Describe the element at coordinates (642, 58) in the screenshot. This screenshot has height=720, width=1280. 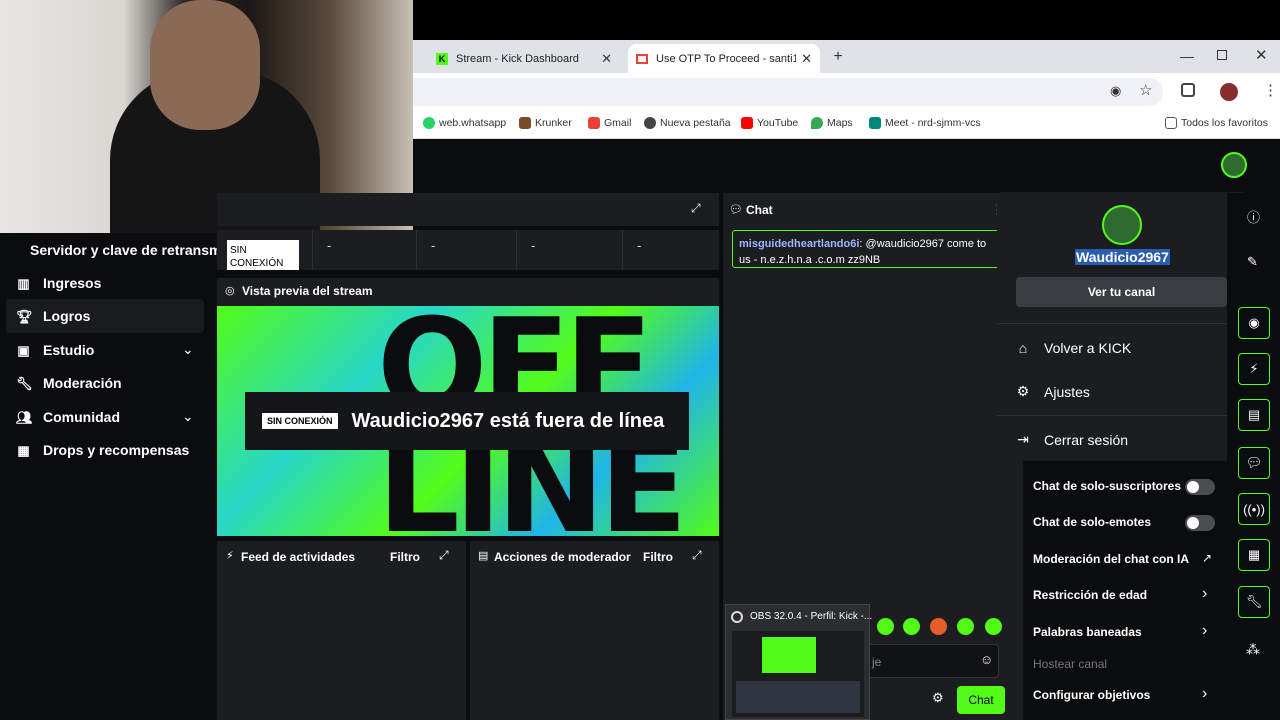
I see `gmail-favicon-icon` at that location.